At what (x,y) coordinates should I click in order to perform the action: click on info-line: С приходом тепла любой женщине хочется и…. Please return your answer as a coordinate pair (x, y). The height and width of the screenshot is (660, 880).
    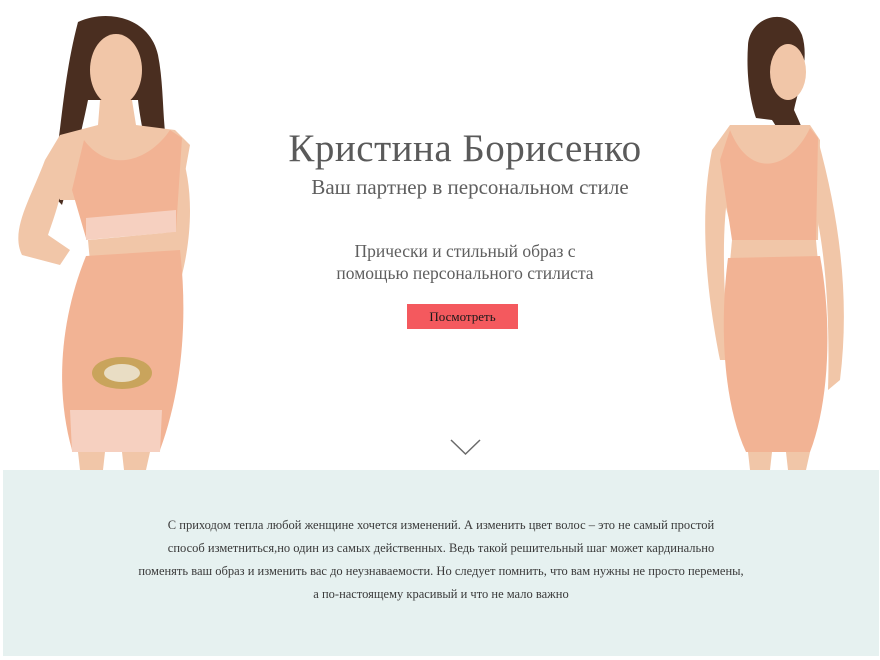
    Looking at the image, I should click on (441, 525).